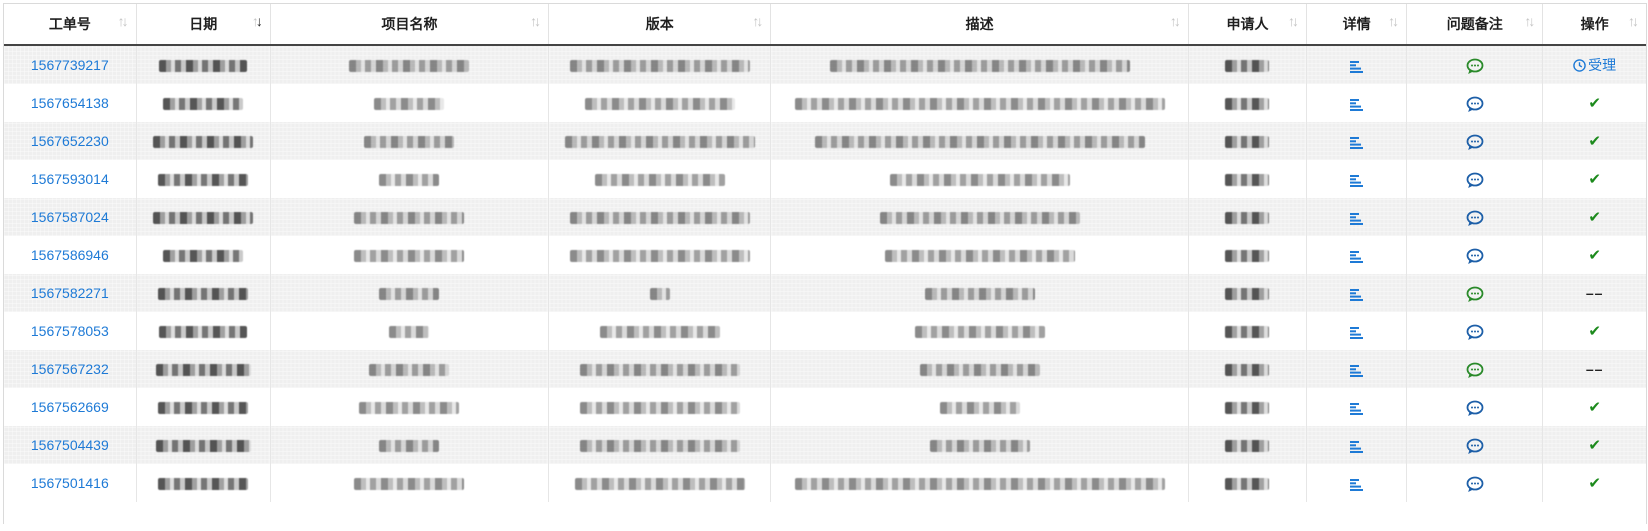 The height and width of the screenshot is (531, 1648). I want to click on table-row: 1567593014 ✔, so click(825, 179).